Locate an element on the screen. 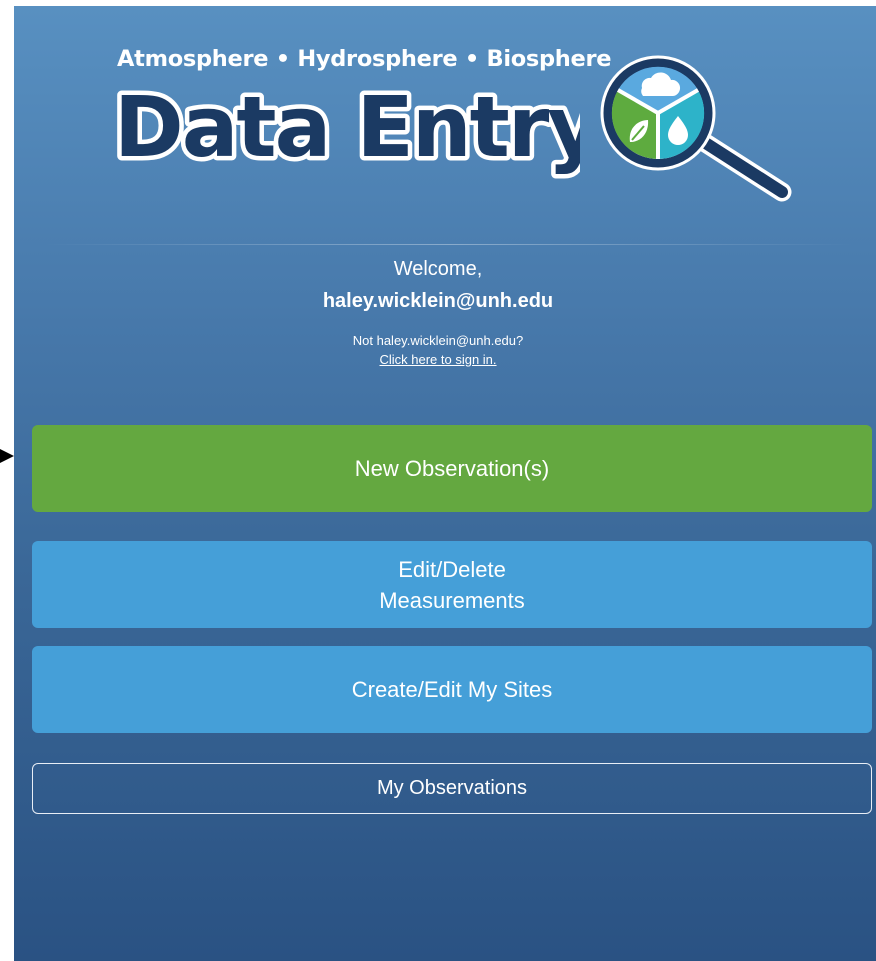 This screenshot has width=876, height=961. edit-delete-label-line2: Measurements is located at coordinates (452, 600).